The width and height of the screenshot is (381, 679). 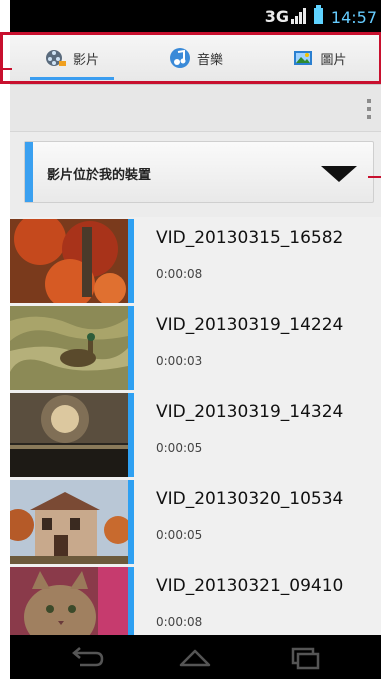 What do you see at coordinates (250, 238) in the screenshot?
I see `video-title: VID_20130315_16582` at bounding box center [250, 238].